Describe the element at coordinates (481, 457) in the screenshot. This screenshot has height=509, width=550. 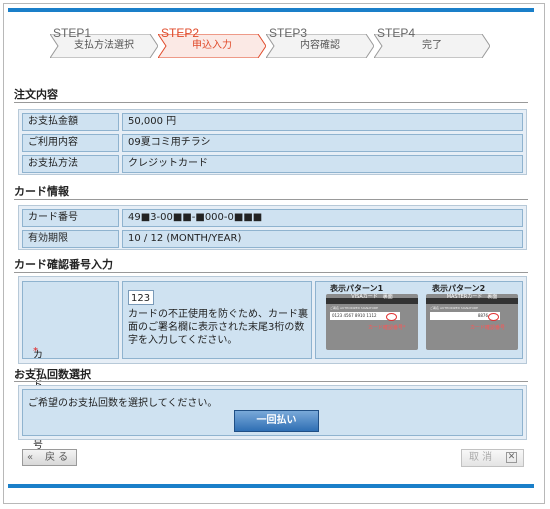
I see `cancel-button-label: 取 消` at that location.